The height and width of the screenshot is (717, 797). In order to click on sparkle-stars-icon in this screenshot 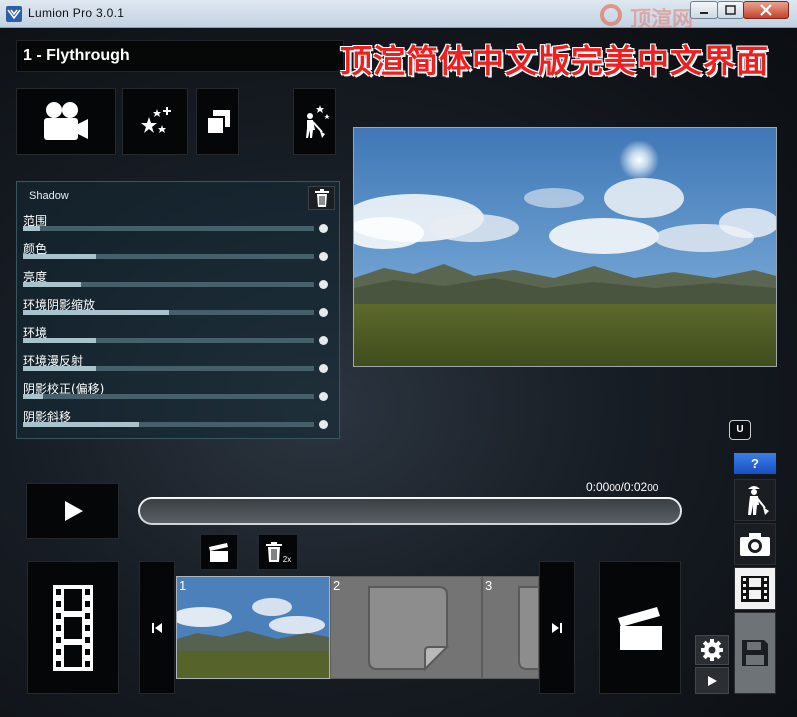, I will do `click(156, 119)`.